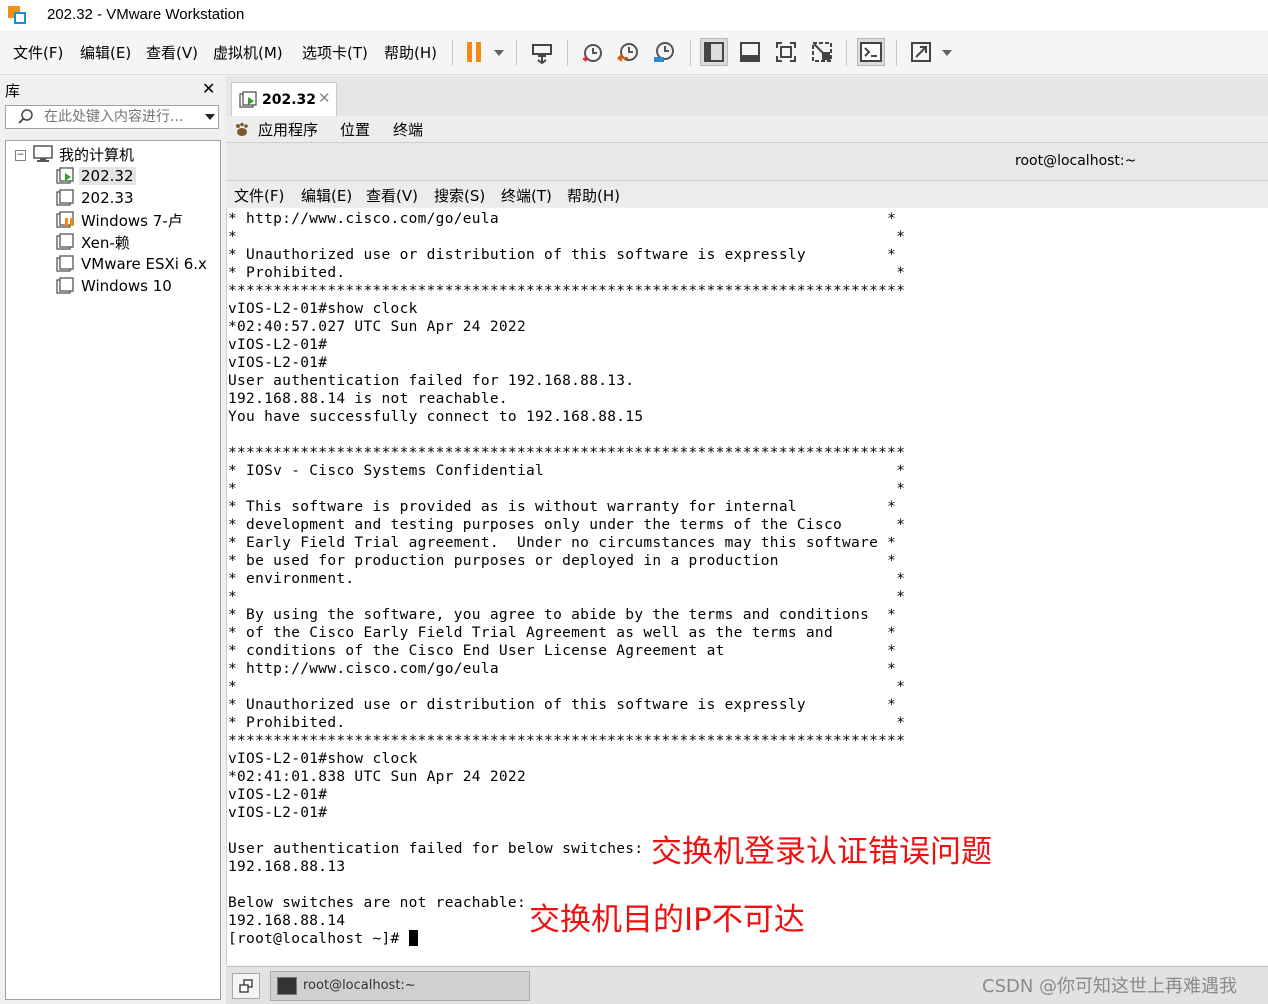 This screenshot has height=1004, width=1268. I want to click on terminal-menu-file: 文件(F), so click(259, 195).